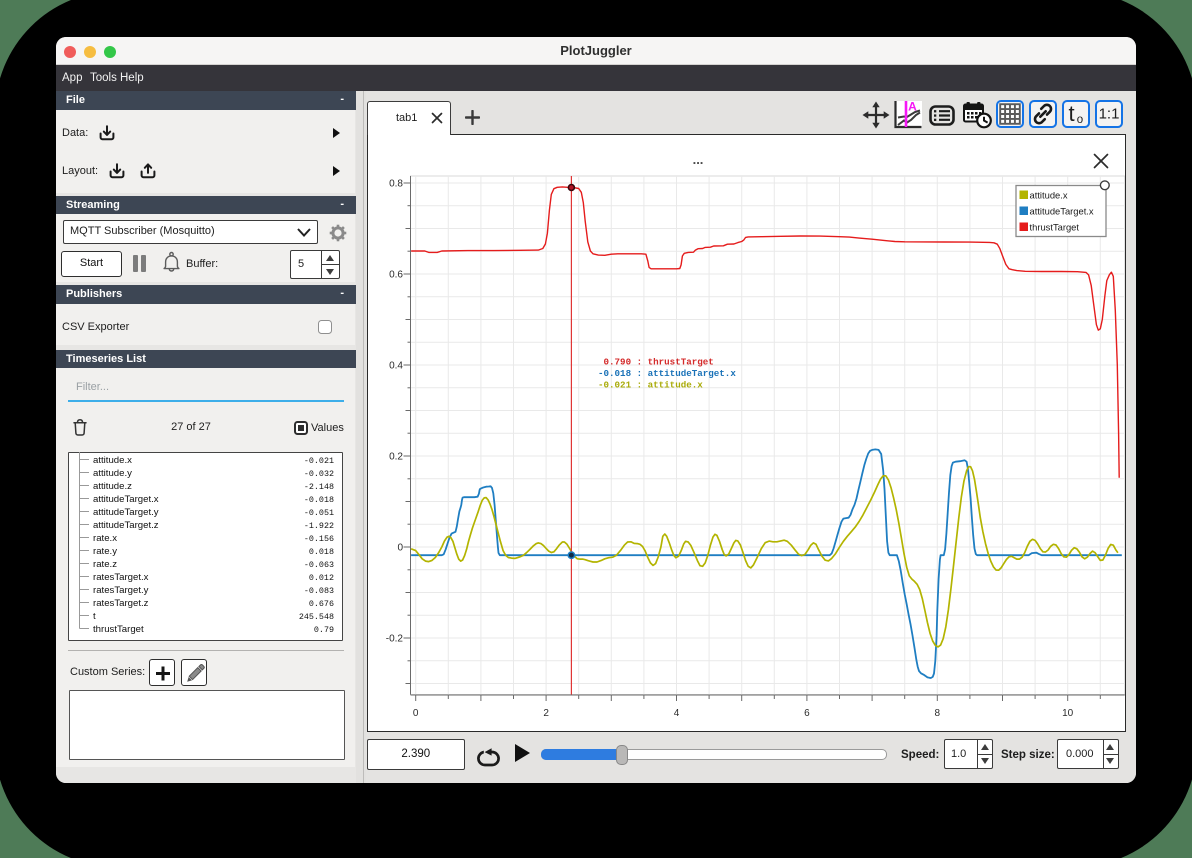 This screenshot has width=1192, height=858. What do you see at coordinates (121, 603) in the screenshot?
I see `svg-text: ratesTarget.z` at bounding box center [121, 603].